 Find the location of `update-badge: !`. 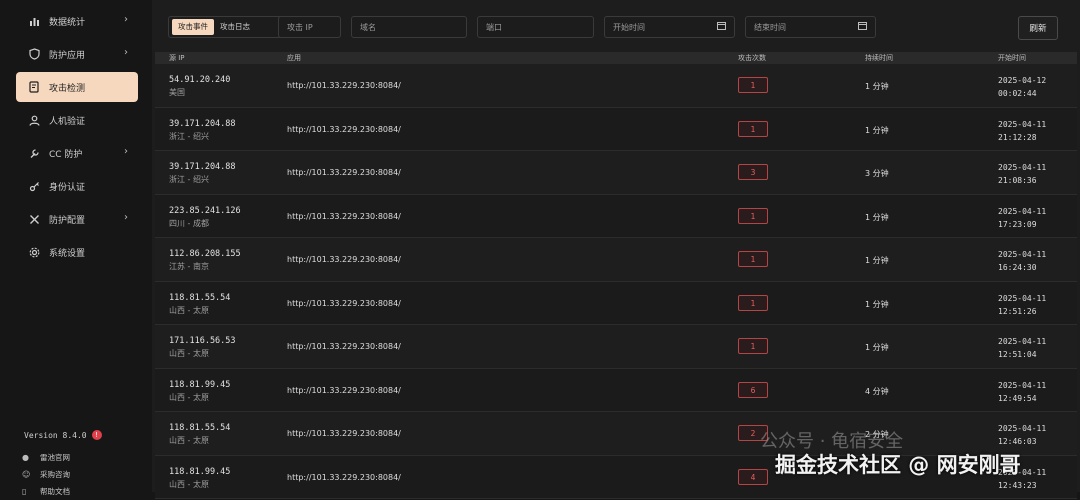

update-badge: ! is located at coordinates (96, 435).